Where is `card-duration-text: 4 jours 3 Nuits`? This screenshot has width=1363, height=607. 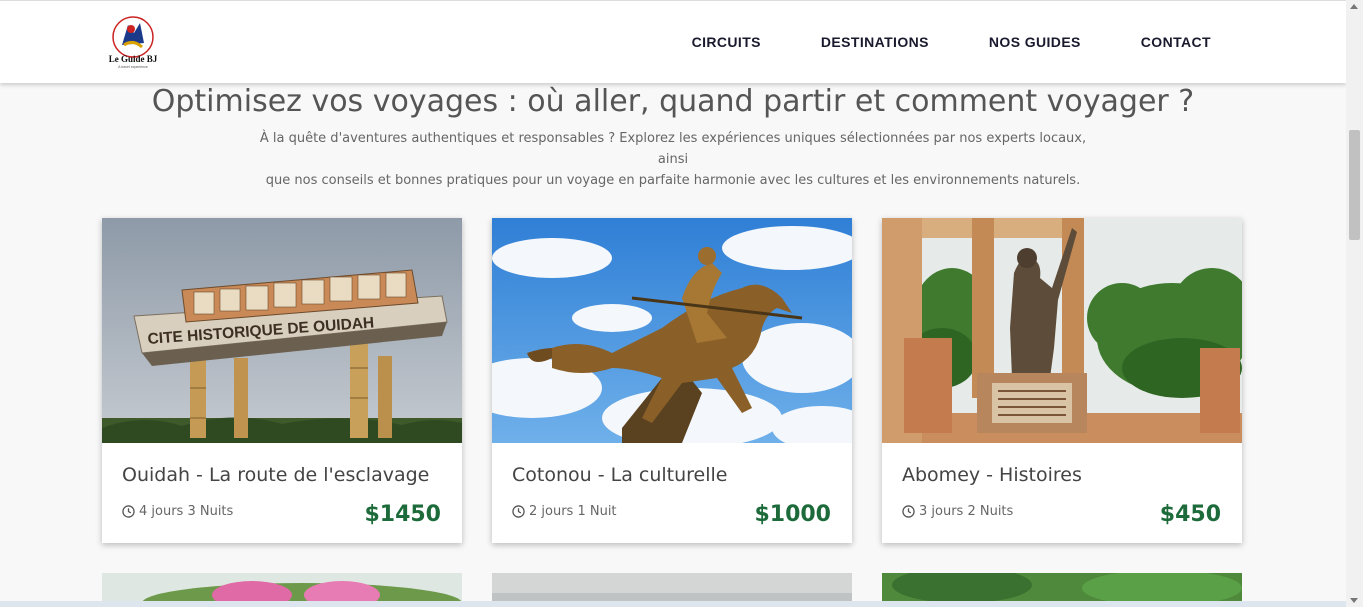 card-duration-text: 4 jours 3 Nuits is located at coordinates (186, 511).